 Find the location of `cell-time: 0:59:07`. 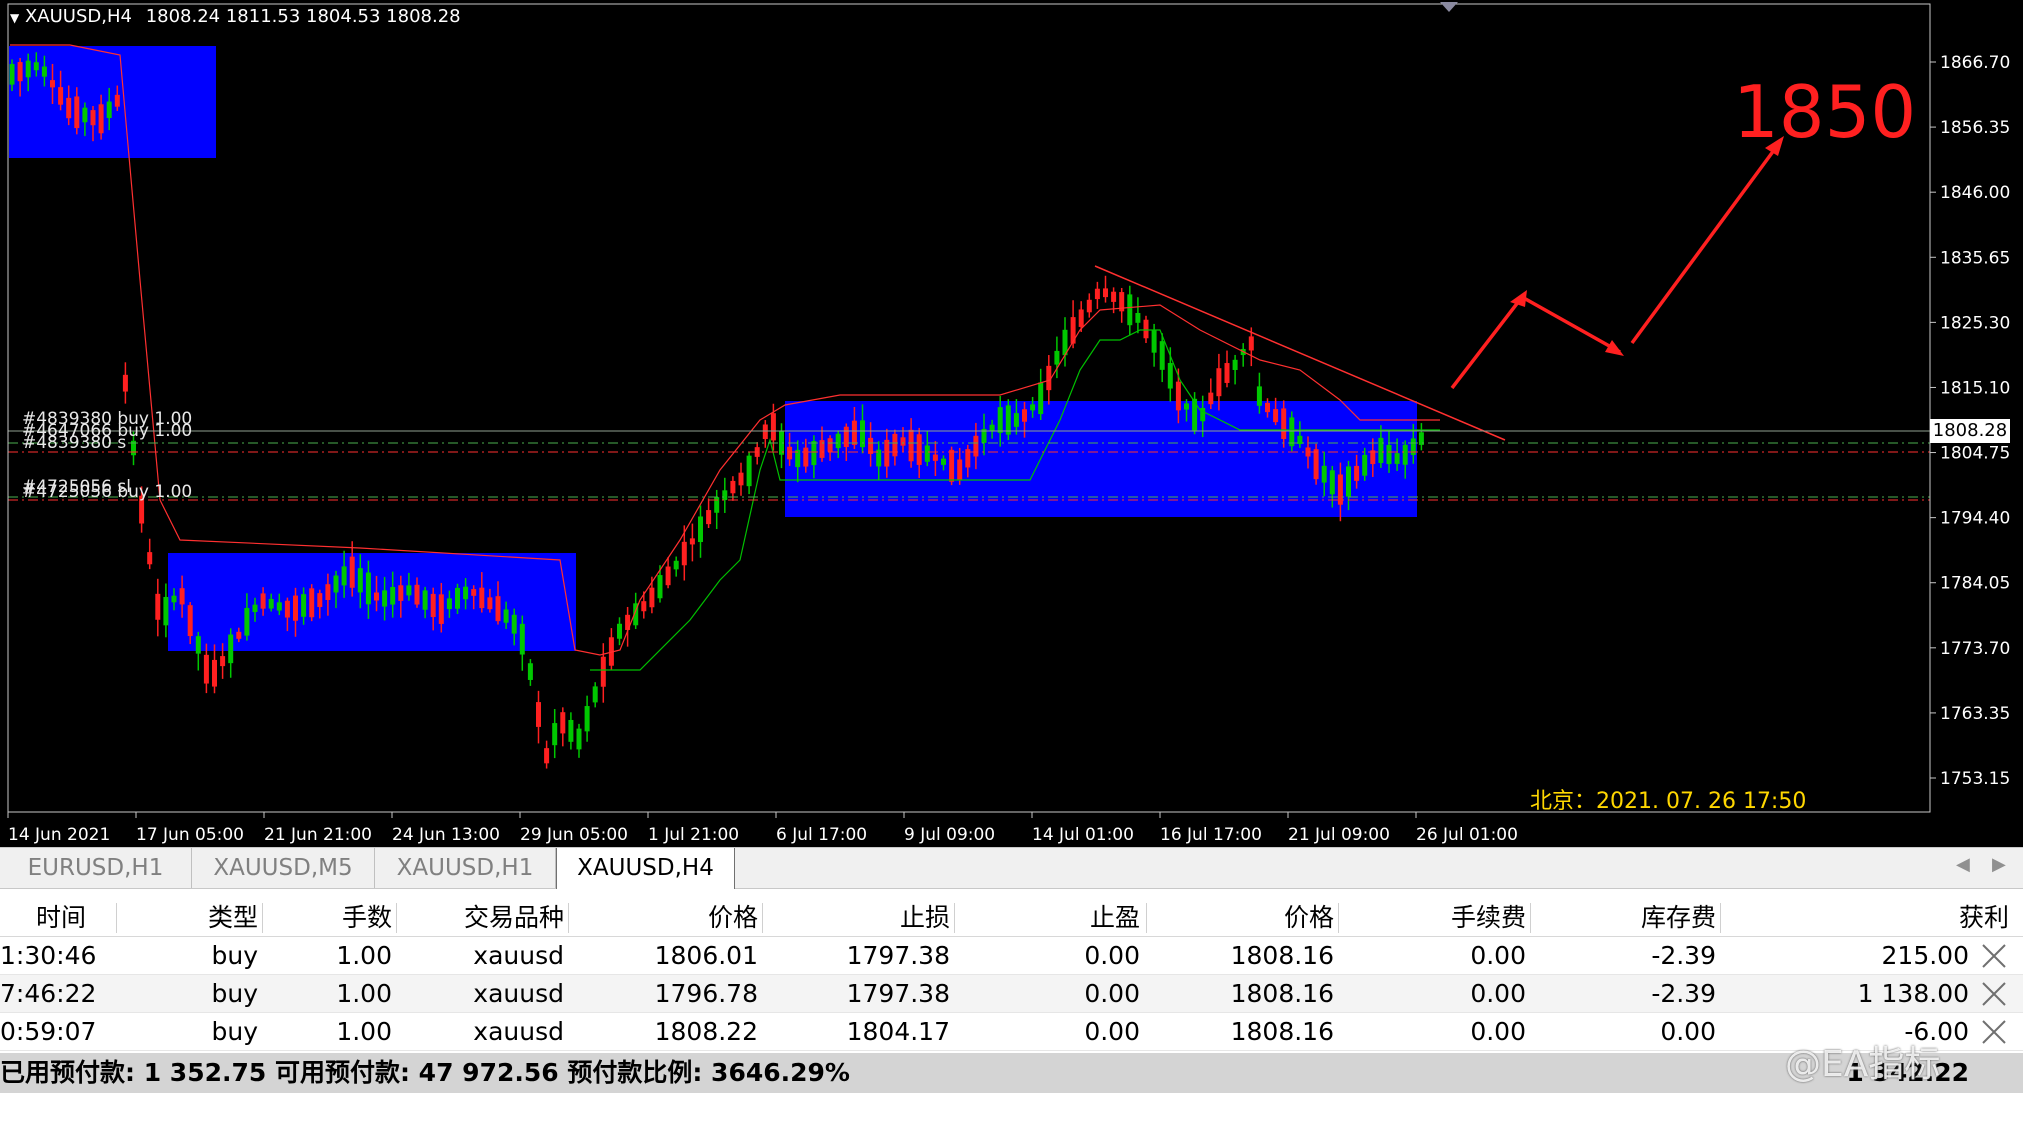

cell-time: 0:59:07 is located at coordinates (48, 1031).